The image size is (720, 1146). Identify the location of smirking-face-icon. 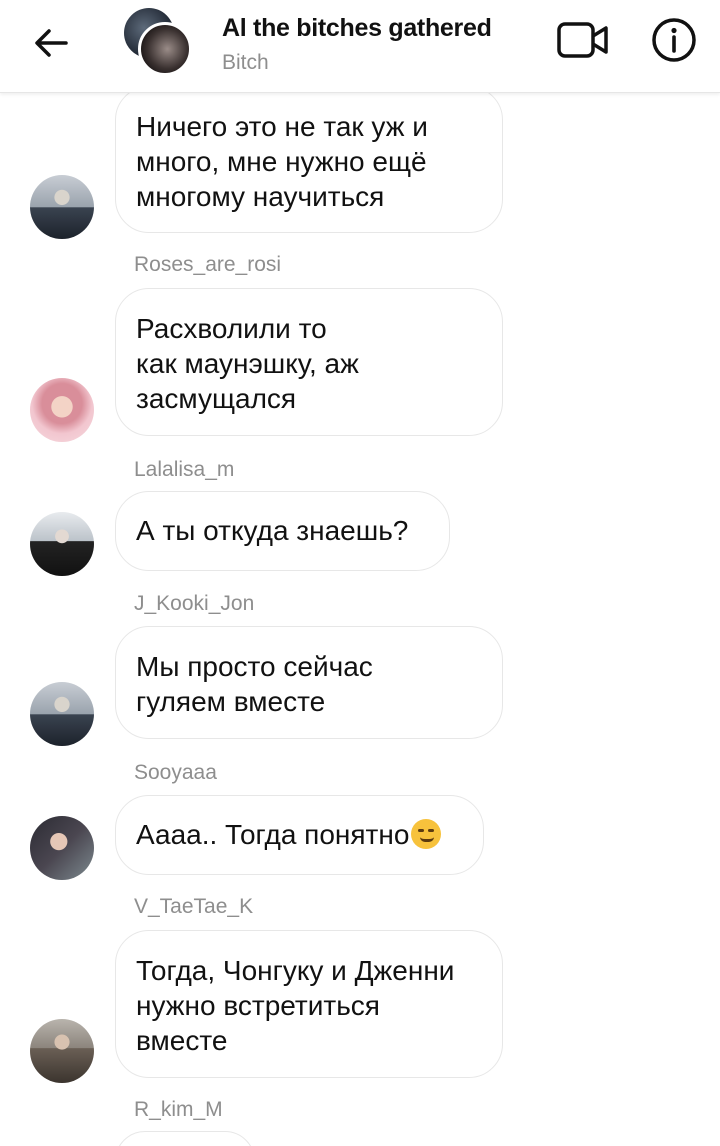
(426, 834).